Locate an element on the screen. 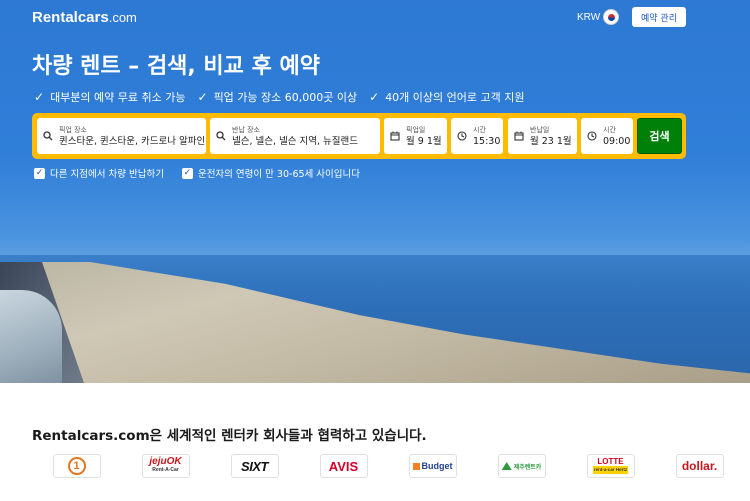 Image resolution: width=750 pixels, height=501 pixels. partner-logo-avis: AVIS is located at coordinates (343, 466).